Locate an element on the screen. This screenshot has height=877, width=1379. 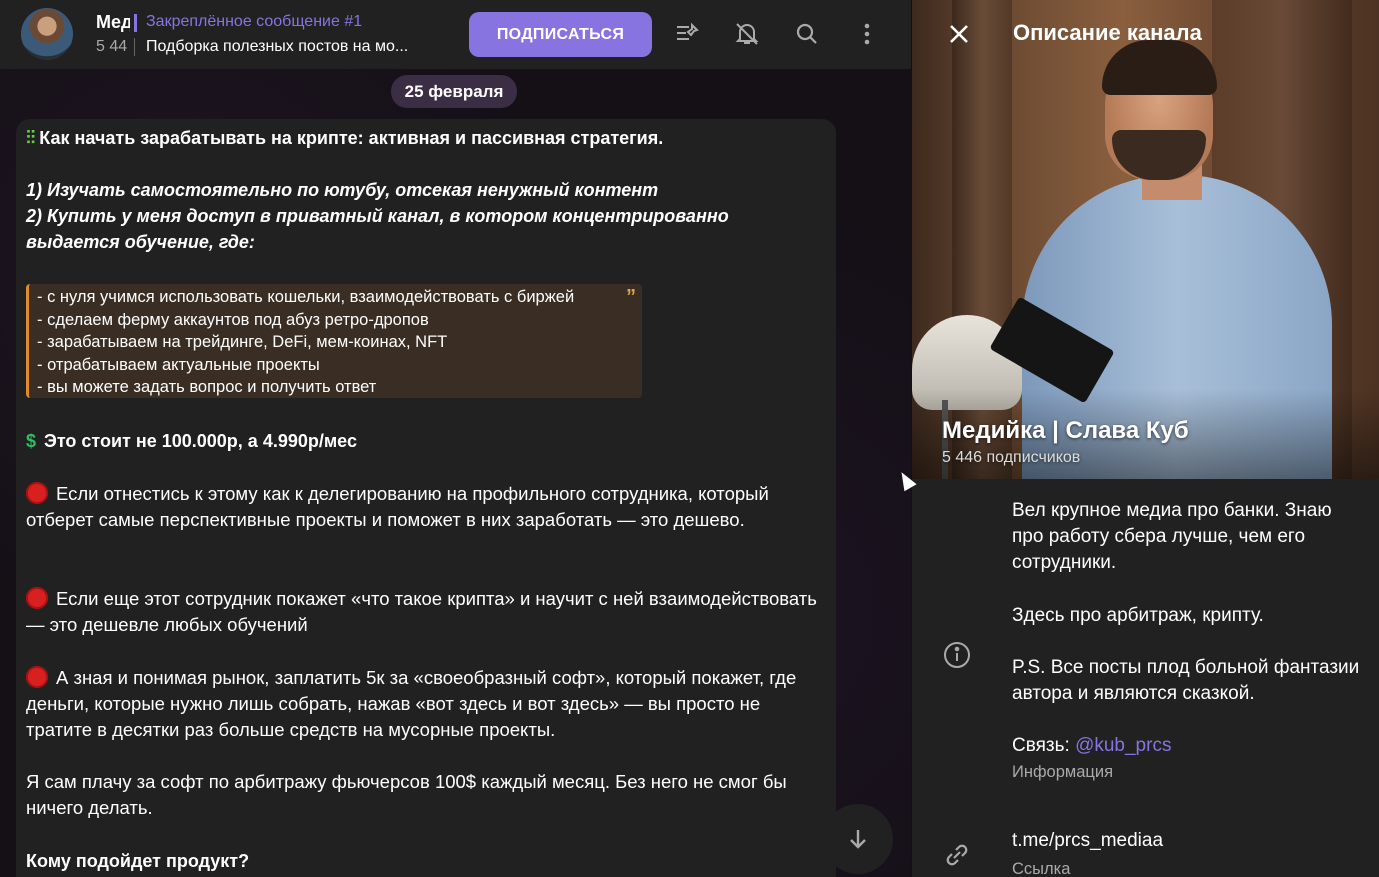
chart-emoji-icon: ⫶⫶ is located at coordinates (31, 137).